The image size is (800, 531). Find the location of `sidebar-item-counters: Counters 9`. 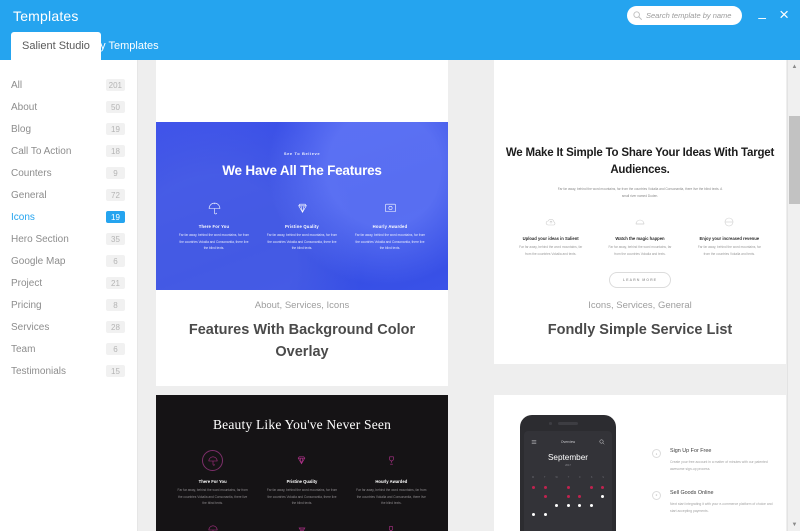

sidebar-item-counters: Counters 9 is located at coordinates (68, 173).